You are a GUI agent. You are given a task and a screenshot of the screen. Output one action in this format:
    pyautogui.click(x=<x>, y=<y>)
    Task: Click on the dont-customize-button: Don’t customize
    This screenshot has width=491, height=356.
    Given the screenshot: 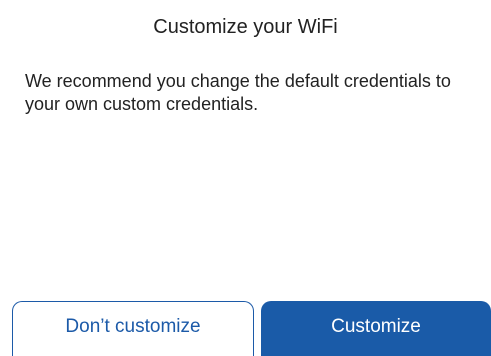 What is the action you would take?
    pyautogui.click(x=133, y=328)
    